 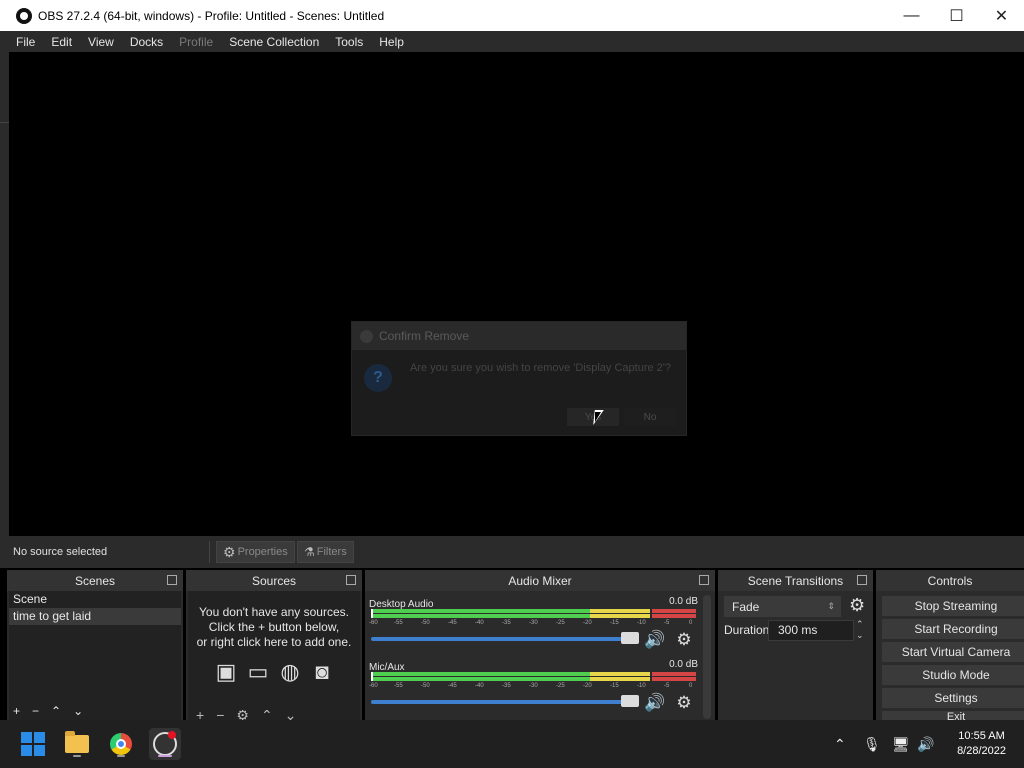 What do you see at coordinates (196, 42) in the screenshot?
I see `menu-profile: Profile` at bounding box center [196, 42].